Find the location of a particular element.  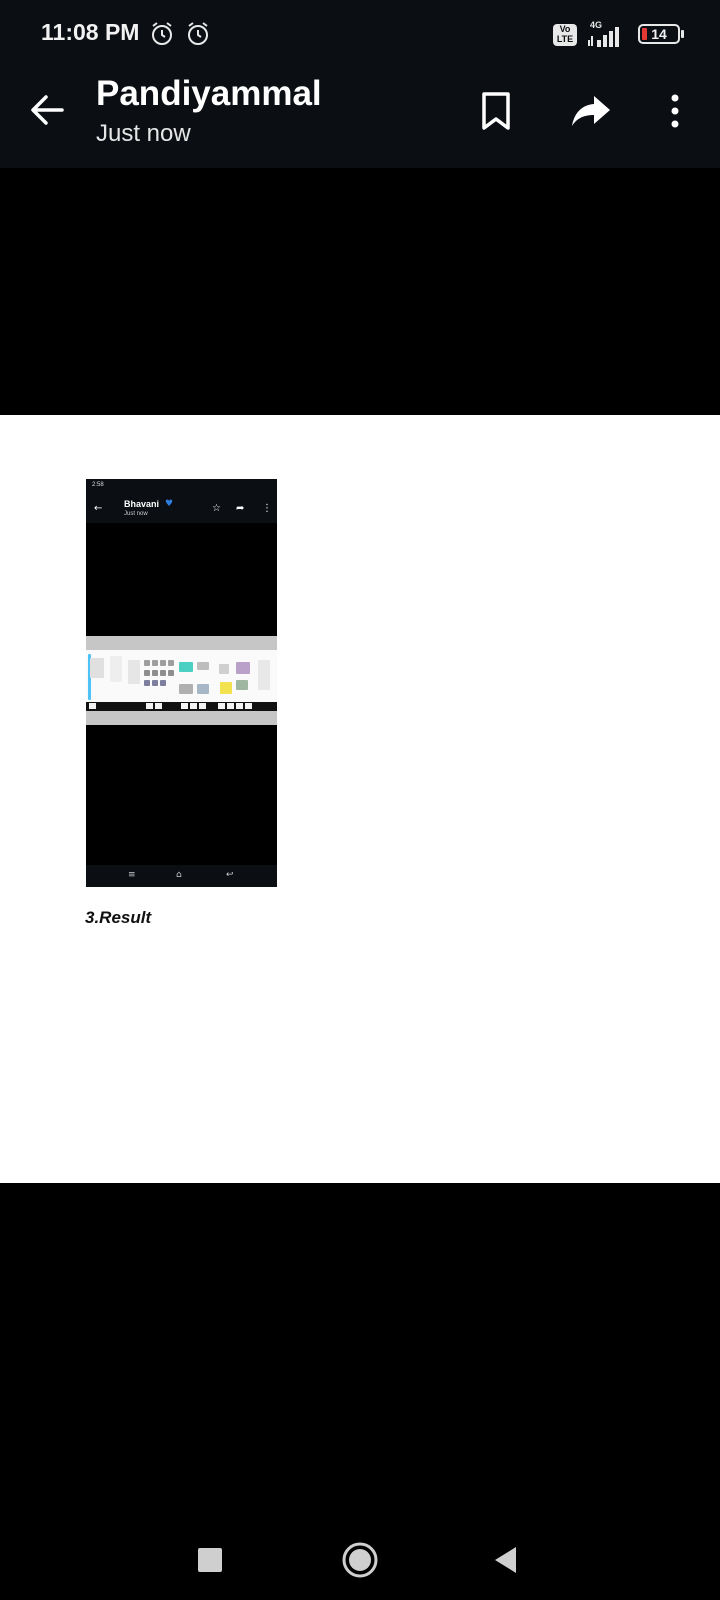

share-icon is located at coordinates (591, 111).